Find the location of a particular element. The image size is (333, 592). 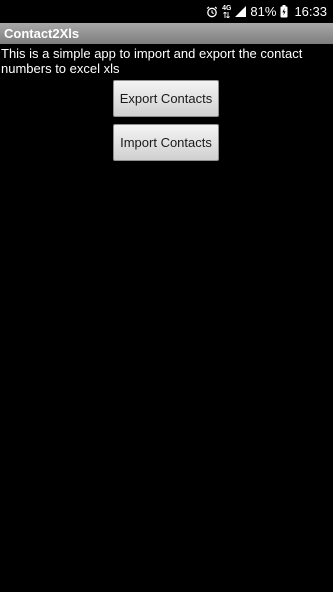

battery-percent: 81% is located at coordinates (263, 11).